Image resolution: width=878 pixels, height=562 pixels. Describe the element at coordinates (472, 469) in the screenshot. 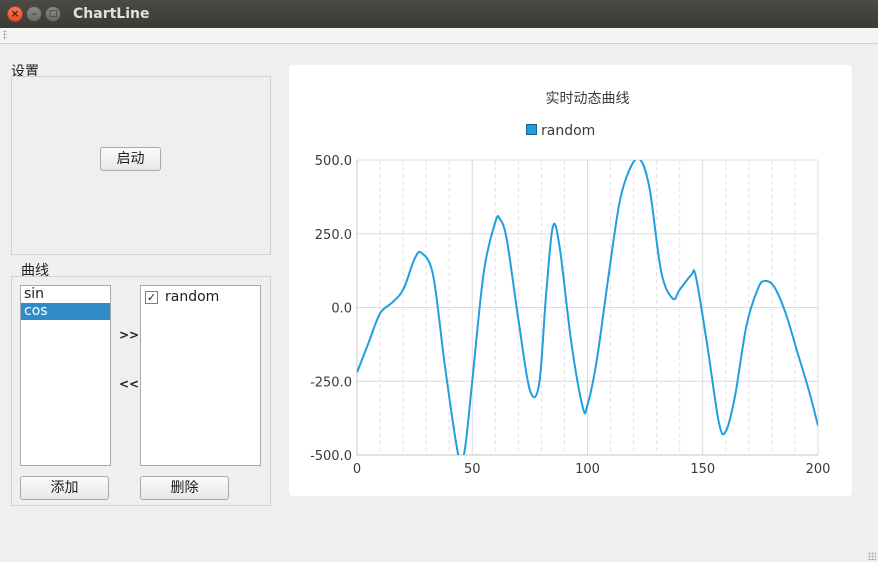

I see `x-tick-label: 50` at that location.